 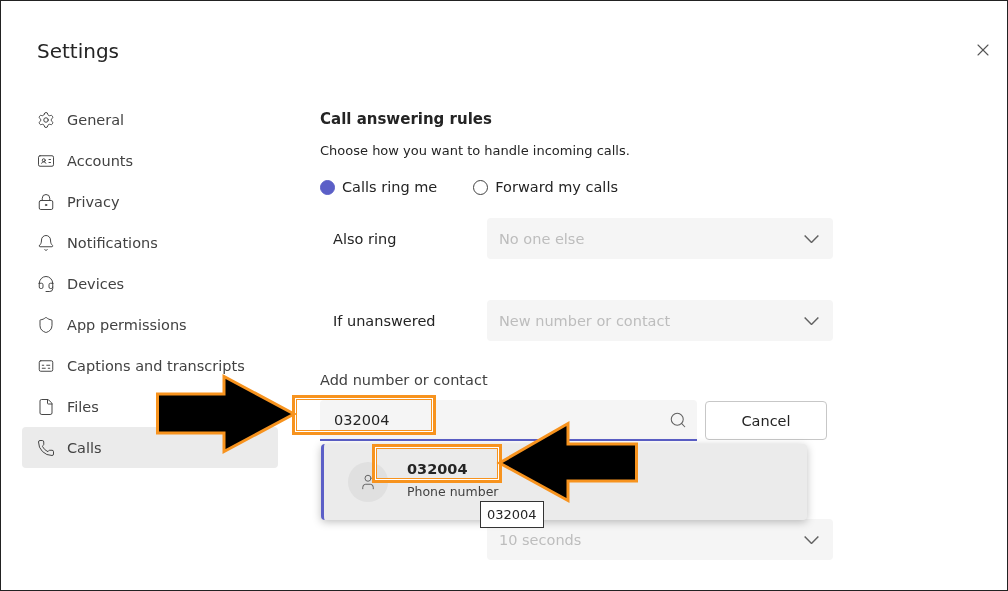 What do you see at coordinates (512, 514) in the screenshot?
I see `tooltip: 032004` at bounding box center [512, 514].